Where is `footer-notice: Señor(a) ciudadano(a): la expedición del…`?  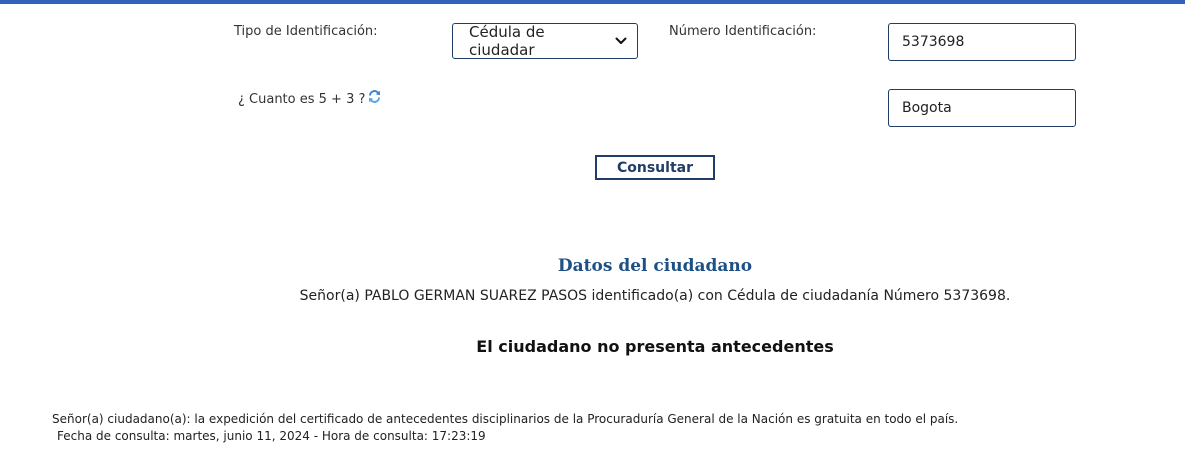
footer-notice: Señor(a) ciudadano(a): la expedición del… is located at coordinates (505, 419).